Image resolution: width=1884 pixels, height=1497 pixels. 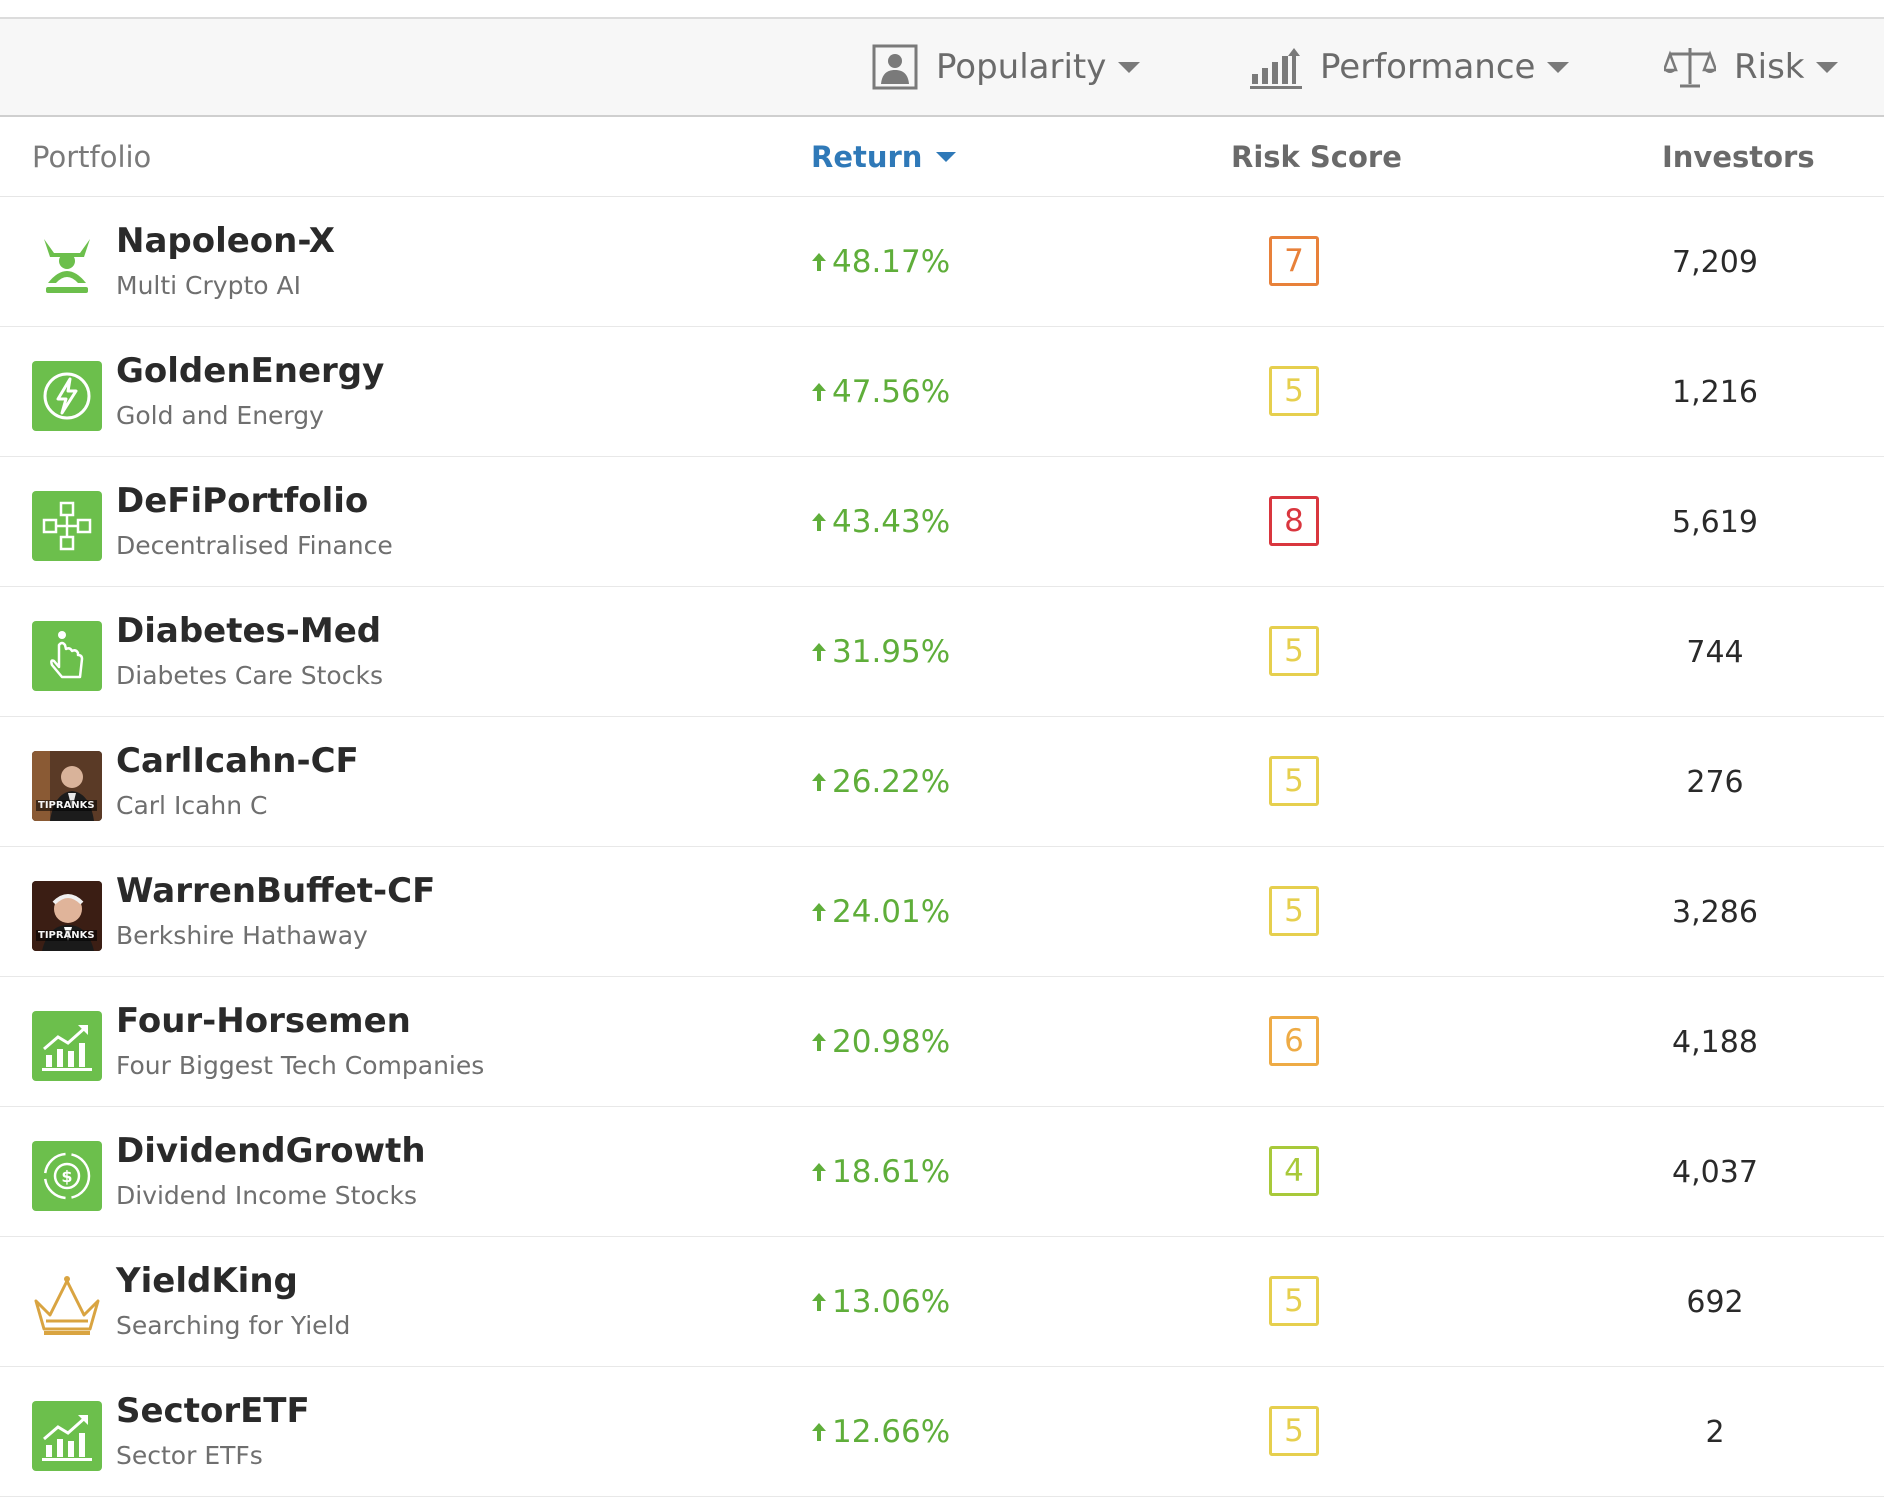 What do you see at coordinates (67, 396) in the screenshot?
I see `energy-bolt-icon` at bounding box center [67, 396].